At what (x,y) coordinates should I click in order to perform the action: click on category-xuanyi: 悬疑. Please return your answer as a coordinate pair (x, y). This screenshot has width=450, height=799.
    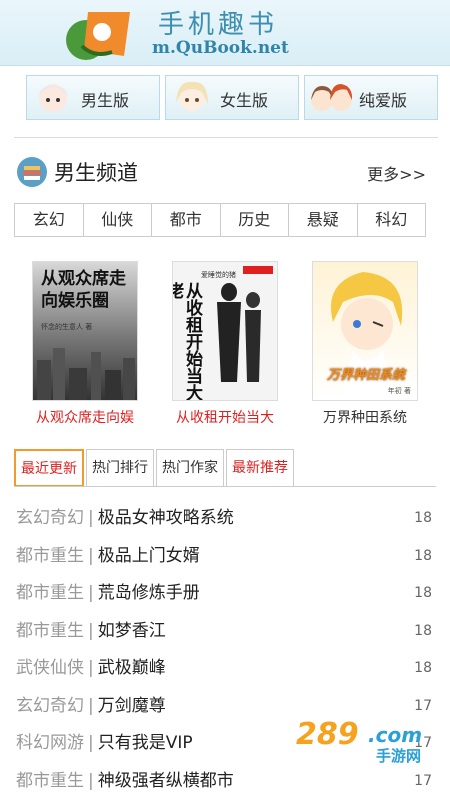
    Looking at the image, I should click on (323, 220).